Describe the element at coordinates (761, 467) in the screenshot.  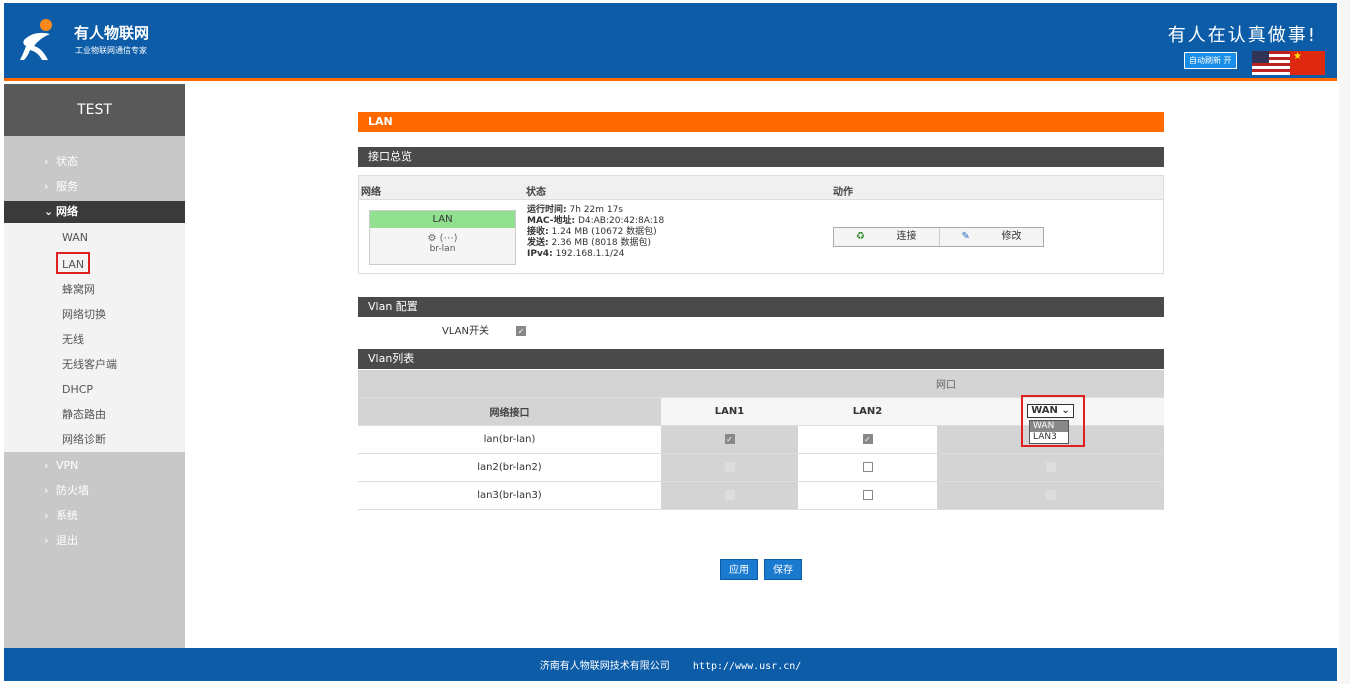
I see `table-row: lan2(br-lan2)` at that location.